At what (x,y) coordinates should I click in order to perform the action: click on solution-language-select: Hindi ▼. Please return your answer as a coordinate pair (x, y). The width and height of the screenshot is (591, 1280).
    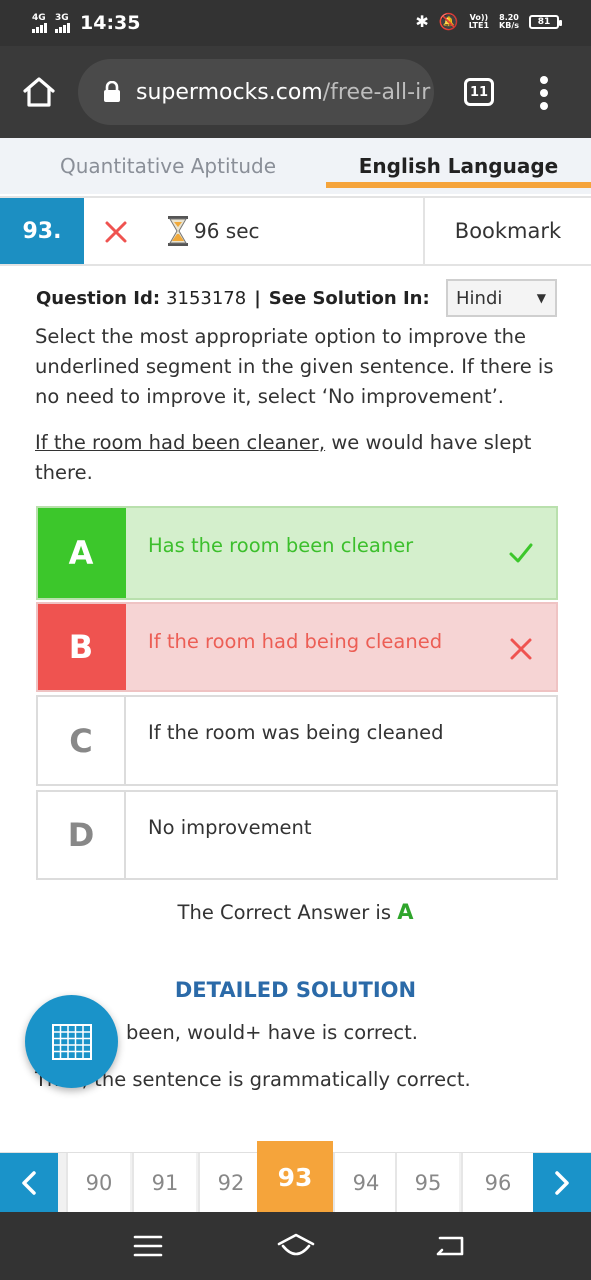
    Looking at the image, I should click on (501, 298).